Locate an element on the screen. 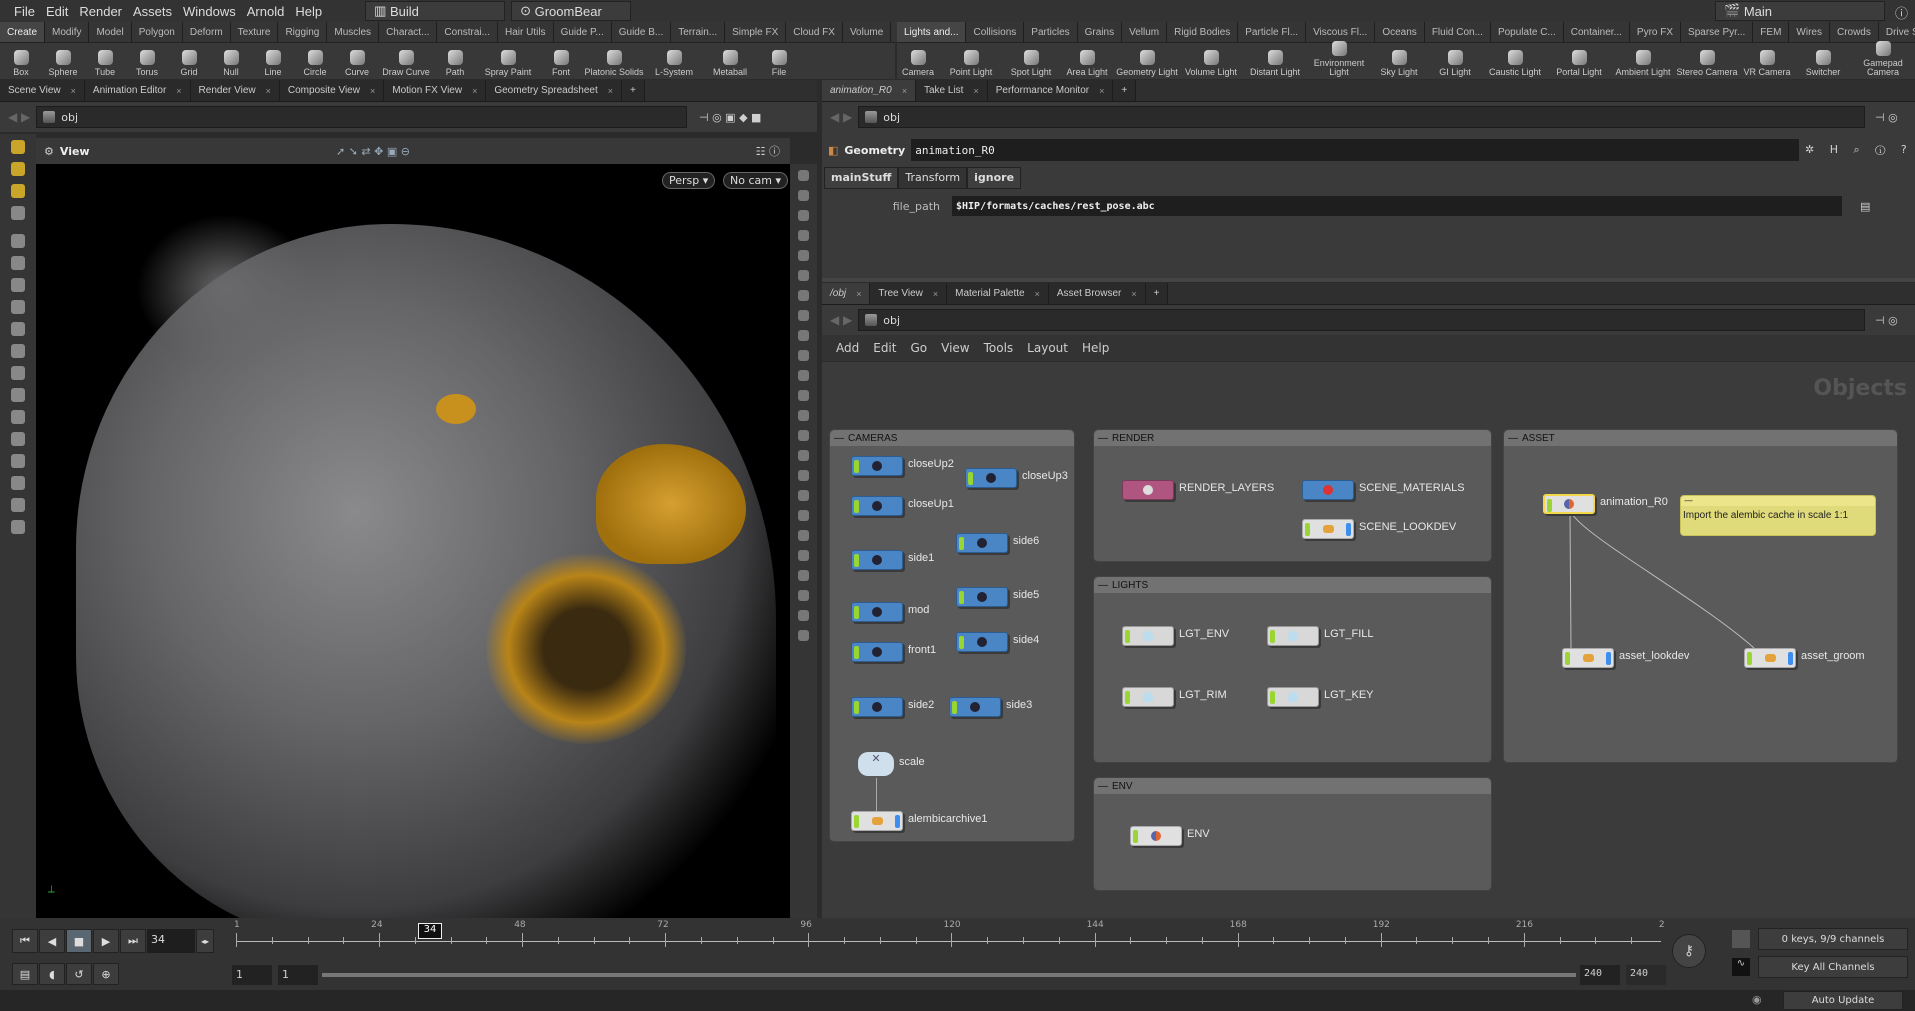  node-alembicarchive1 is located at coordinates (877, 821).